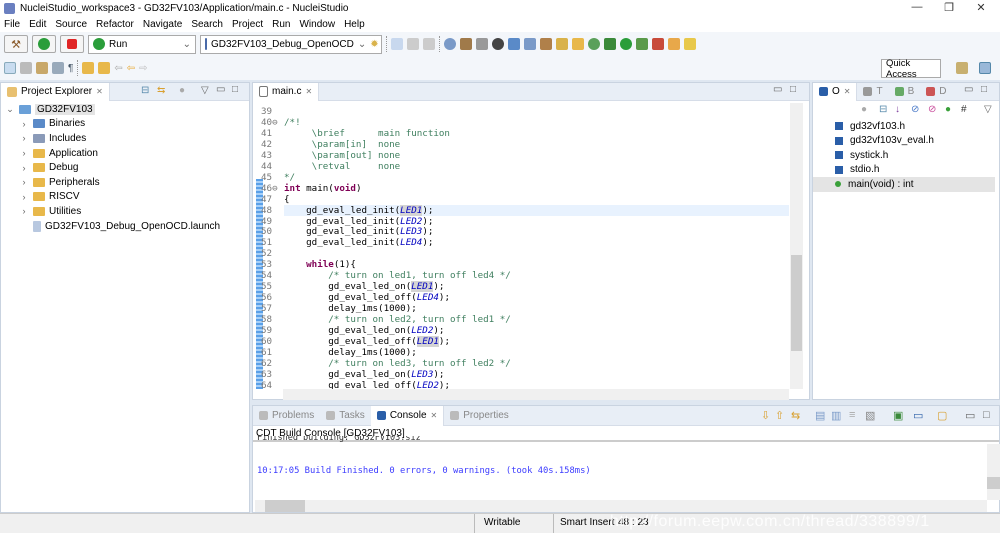 This screenshot has width=1000, height=533. I want to click on link-editor-icon: ⇆, so click(161, 90).